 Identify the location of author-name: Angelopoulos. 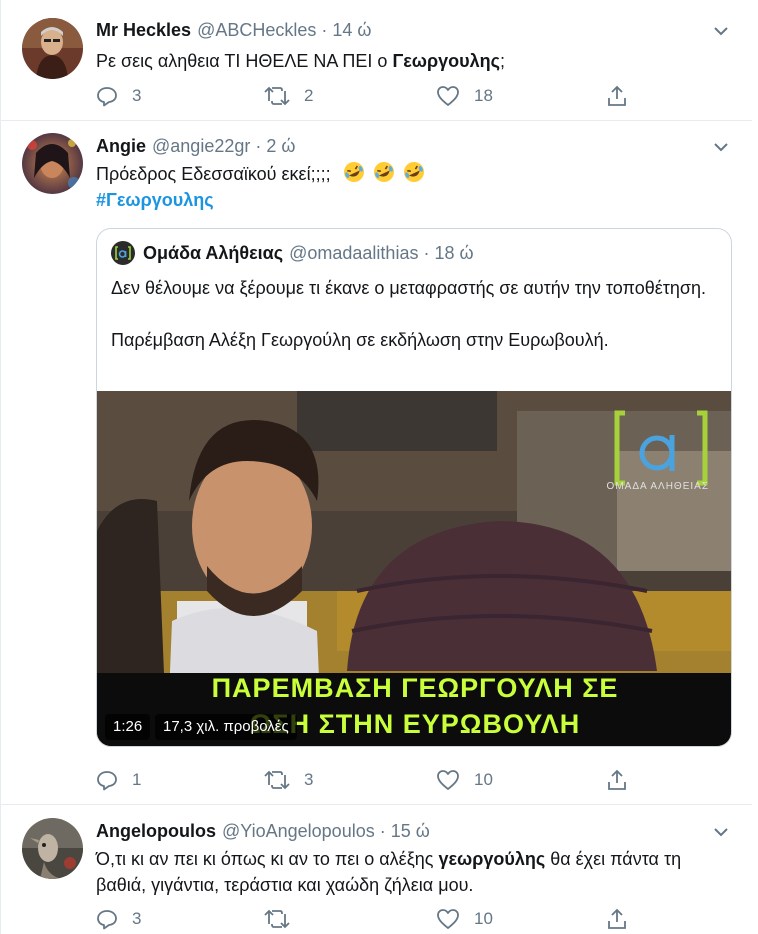
(156, 831).